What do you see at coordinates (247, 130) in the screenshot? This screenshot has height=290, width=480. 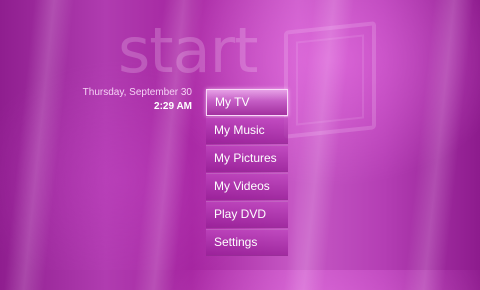 I see `menu-item-my-music: My Music` at bounding box center [247, 130].